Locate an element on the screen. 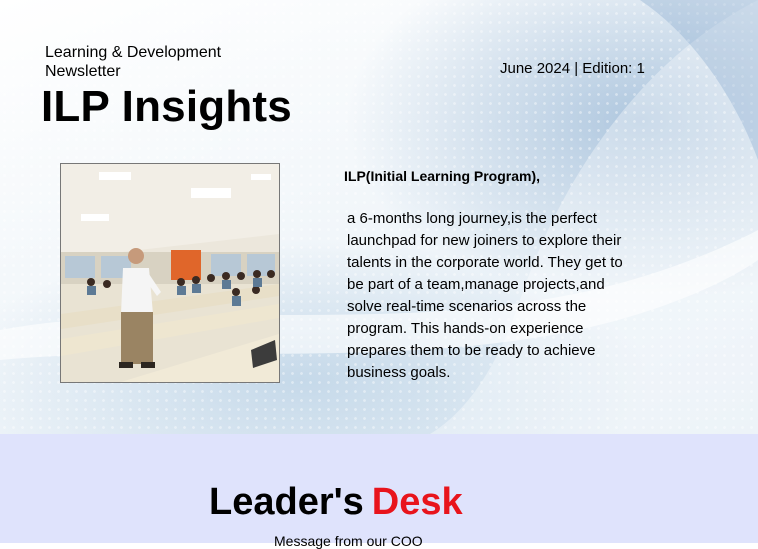 The image size is (758, 549). leaders-desk-subtitle: Message from our COO is located at coordinates (348, 541).